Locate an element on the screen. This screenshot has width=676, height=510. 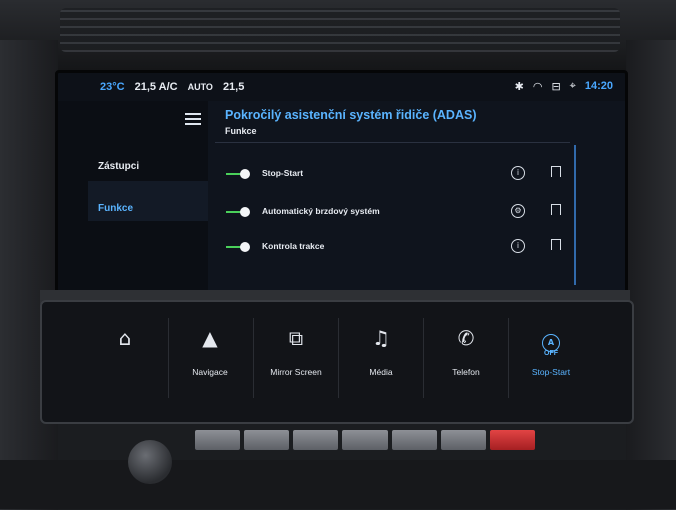
page-subtitle: Funkce is located at coordinates (241, 131).